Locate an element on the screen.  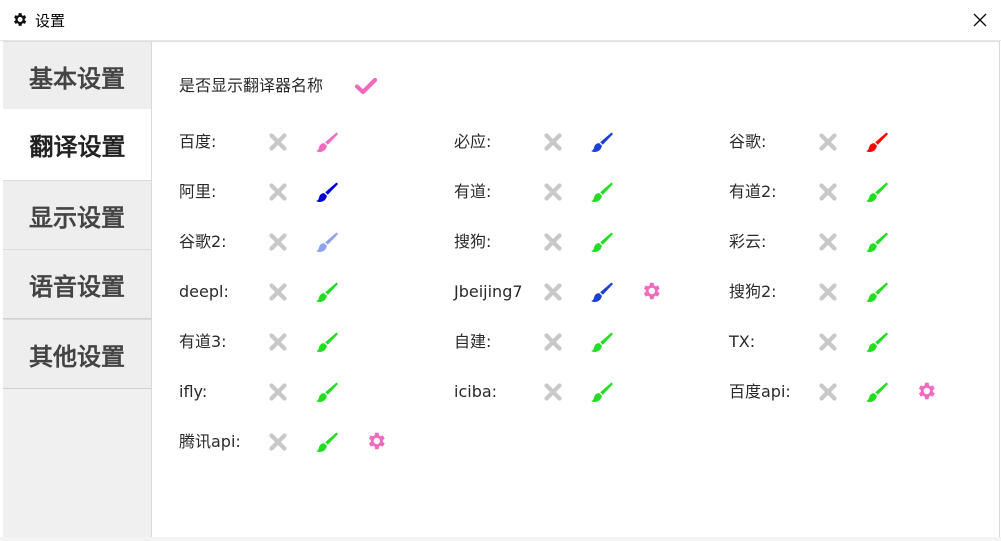
check-icon is located at coordinates (366, 86).